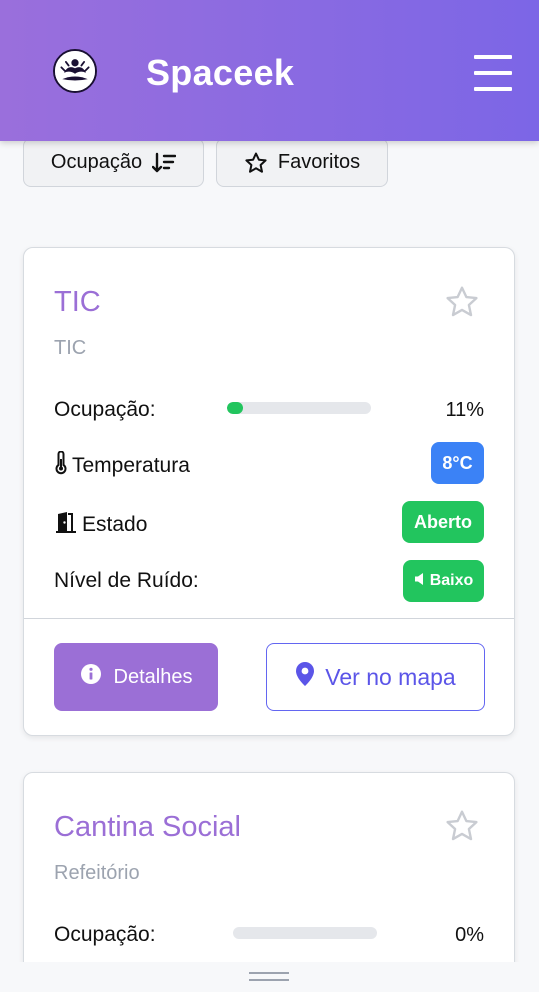  What do you see at coordinates (305, 677) in the screenshot?
I see `map-pin-icon` at bounding box center [305, 677].